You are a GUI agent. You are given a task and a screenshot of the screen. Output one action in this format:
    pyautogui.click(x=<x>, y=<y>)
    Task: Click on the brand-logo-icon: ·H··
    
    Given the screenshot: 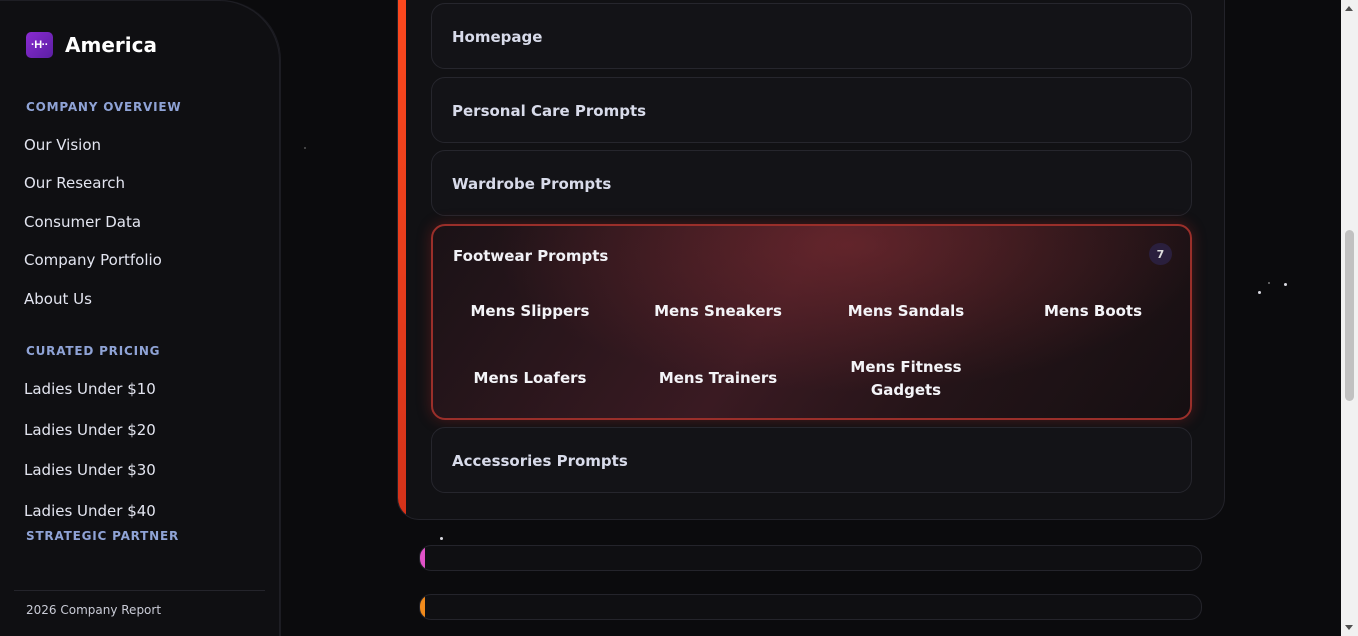 What is the action you would take?
    pyautogui.click(x=39, y=45)
    